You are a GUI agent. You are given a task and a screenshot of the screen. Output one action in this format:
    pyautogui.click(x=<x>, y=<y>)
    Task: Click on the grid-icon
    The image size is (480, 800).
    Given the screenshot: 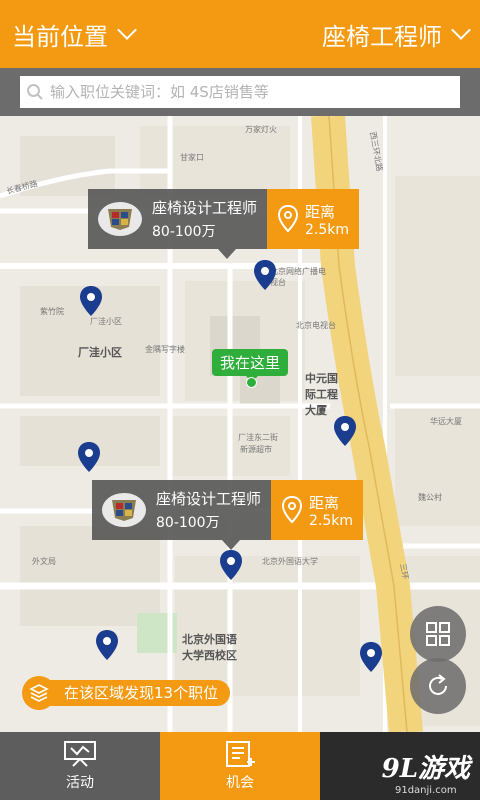 What is the action you would take?
    pyautogui.click(x=438, y=634)
    